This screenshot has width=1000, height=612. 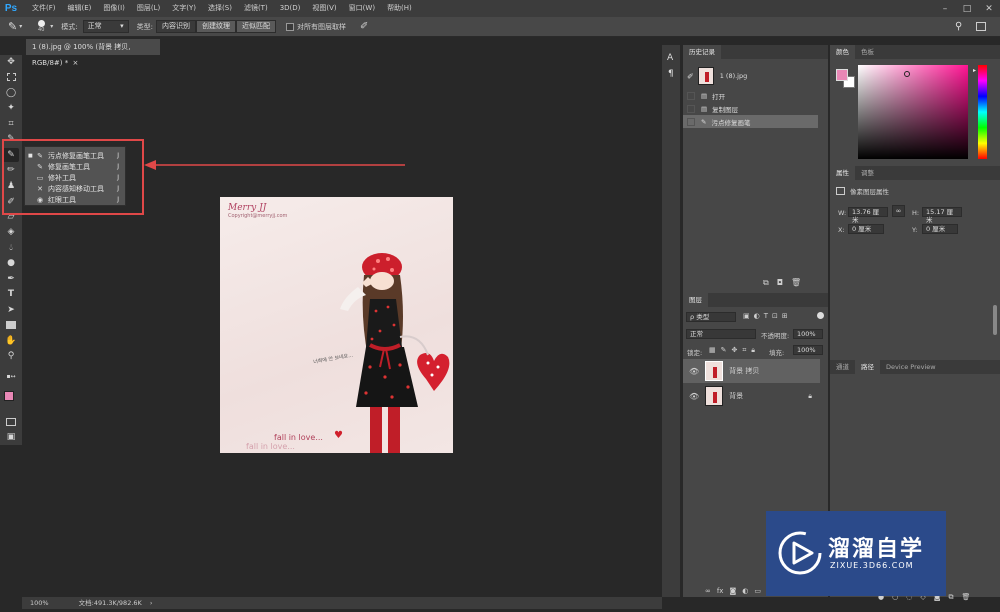 I want to click on tab-layers: 图层, so click(x=695, y=300).